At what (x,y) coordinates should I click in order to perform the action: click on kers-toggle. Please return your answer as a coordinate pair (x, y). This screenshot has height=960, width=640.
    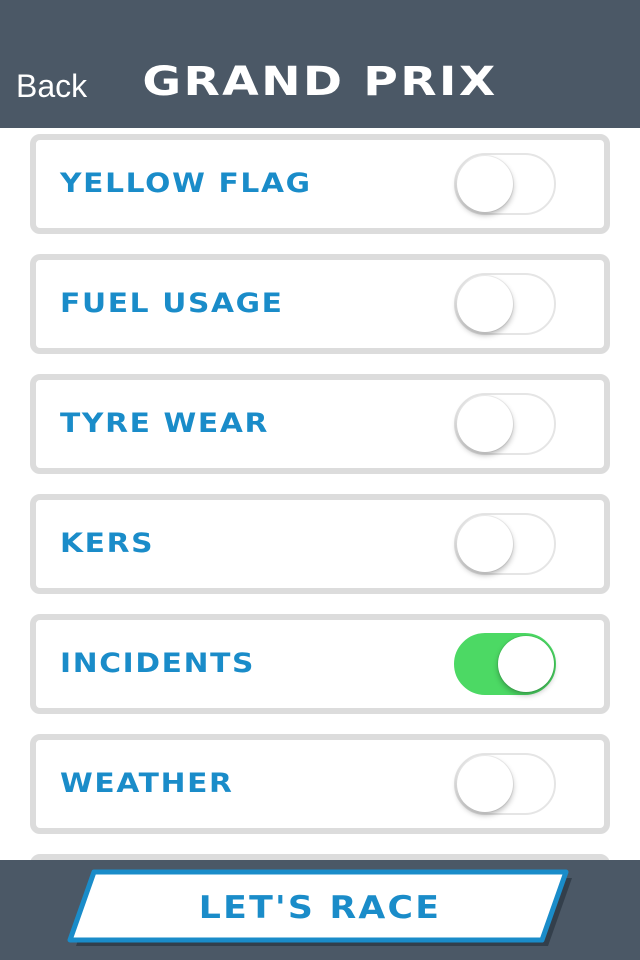
    Looking at the image, I should click on (505, 544).